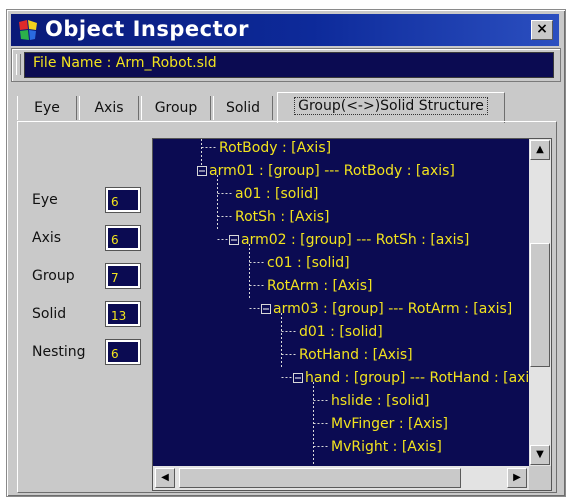  Describe the element at coordinates (389, 424) in the screenshot. I see `tree-node: MvFinger : [Axis]` at that location.